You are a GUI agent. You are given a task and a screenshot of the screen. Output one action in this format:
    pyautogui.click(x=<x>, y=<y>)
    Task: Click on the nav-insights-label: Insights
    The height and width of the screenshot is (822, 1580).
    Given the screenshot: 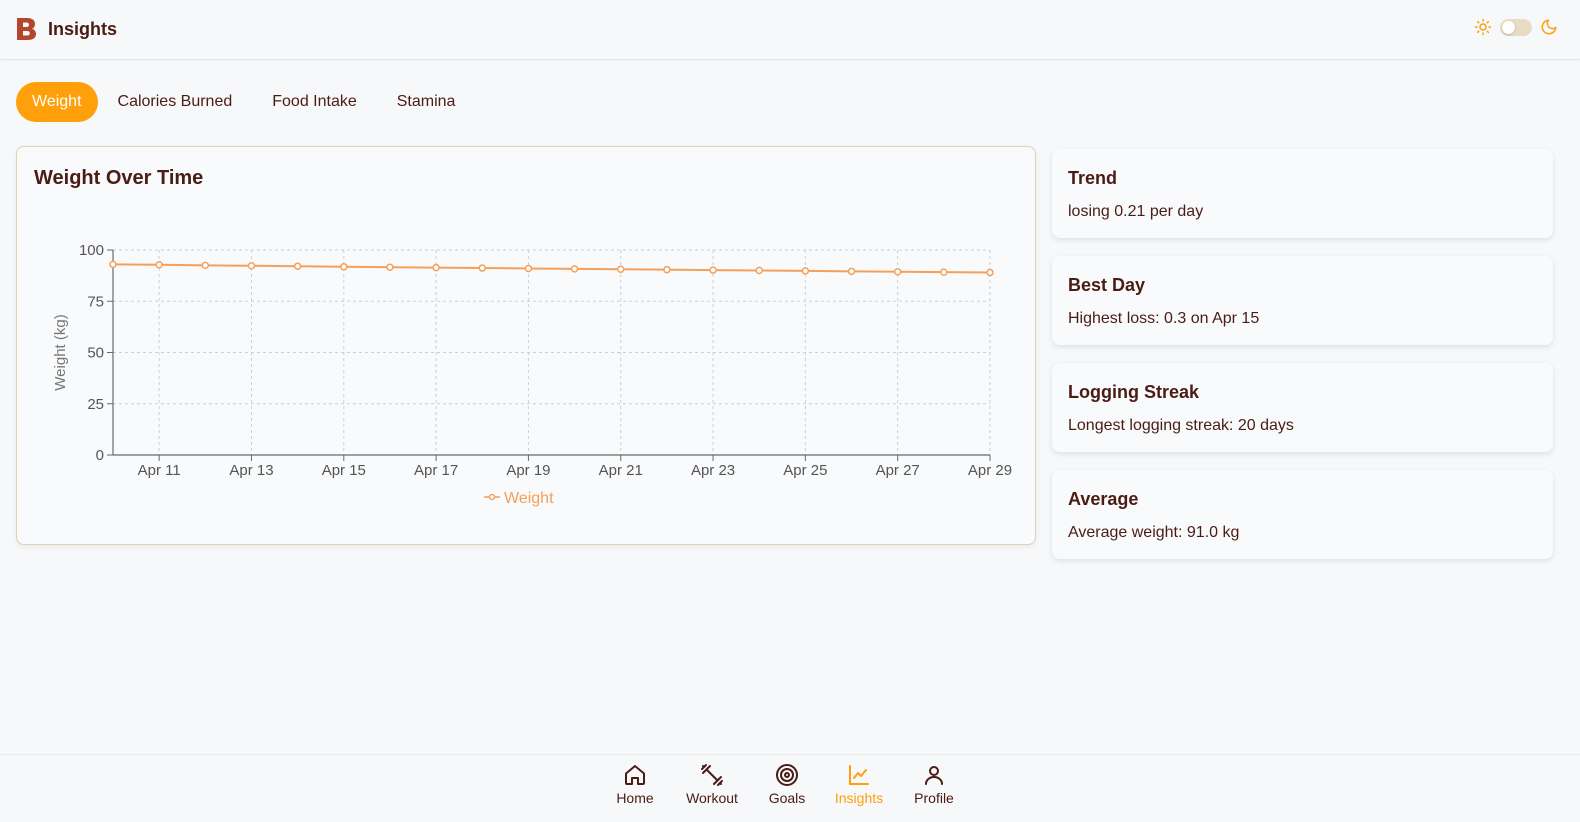 What is the action you would take?
    pyautogui.click(x=859, y=798)
    